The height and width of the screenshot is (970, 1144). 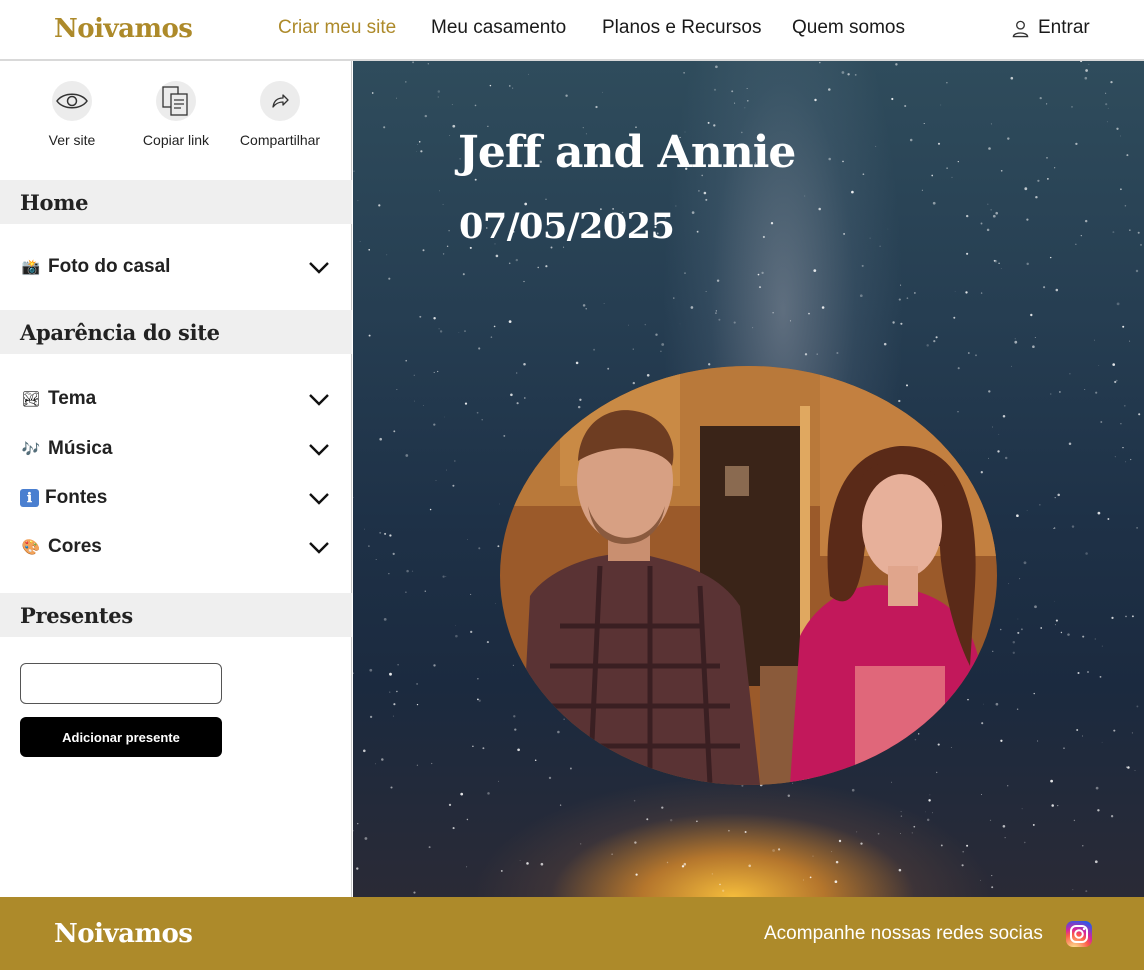 I want to click on sidebar-item-cores: 🎨 Cores, so click(x=175, y=547).